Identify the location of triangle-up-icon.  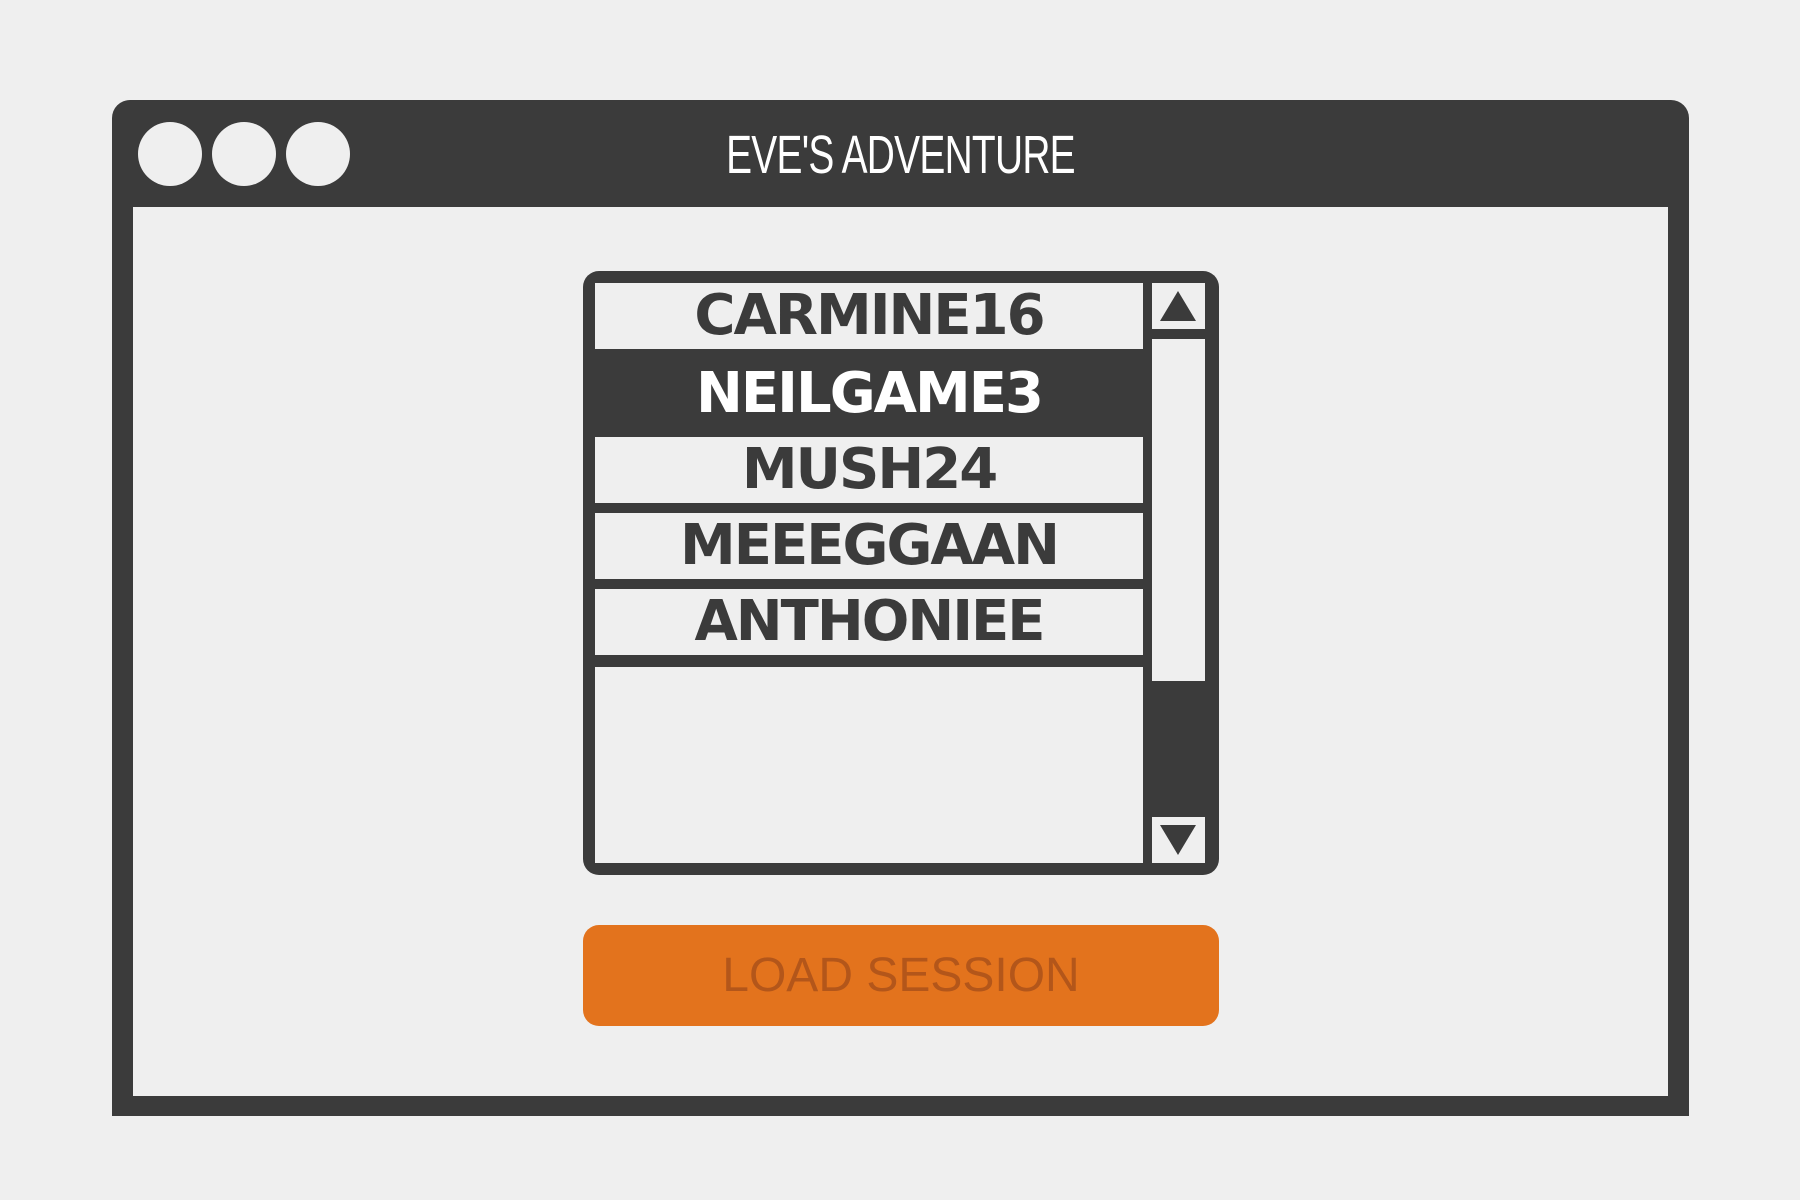
(1178, 306).